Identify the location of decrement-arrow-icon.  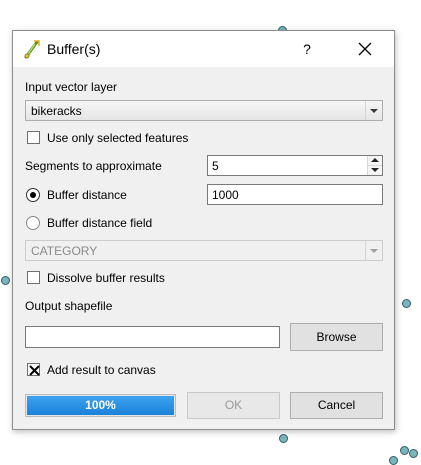
(375, 170).